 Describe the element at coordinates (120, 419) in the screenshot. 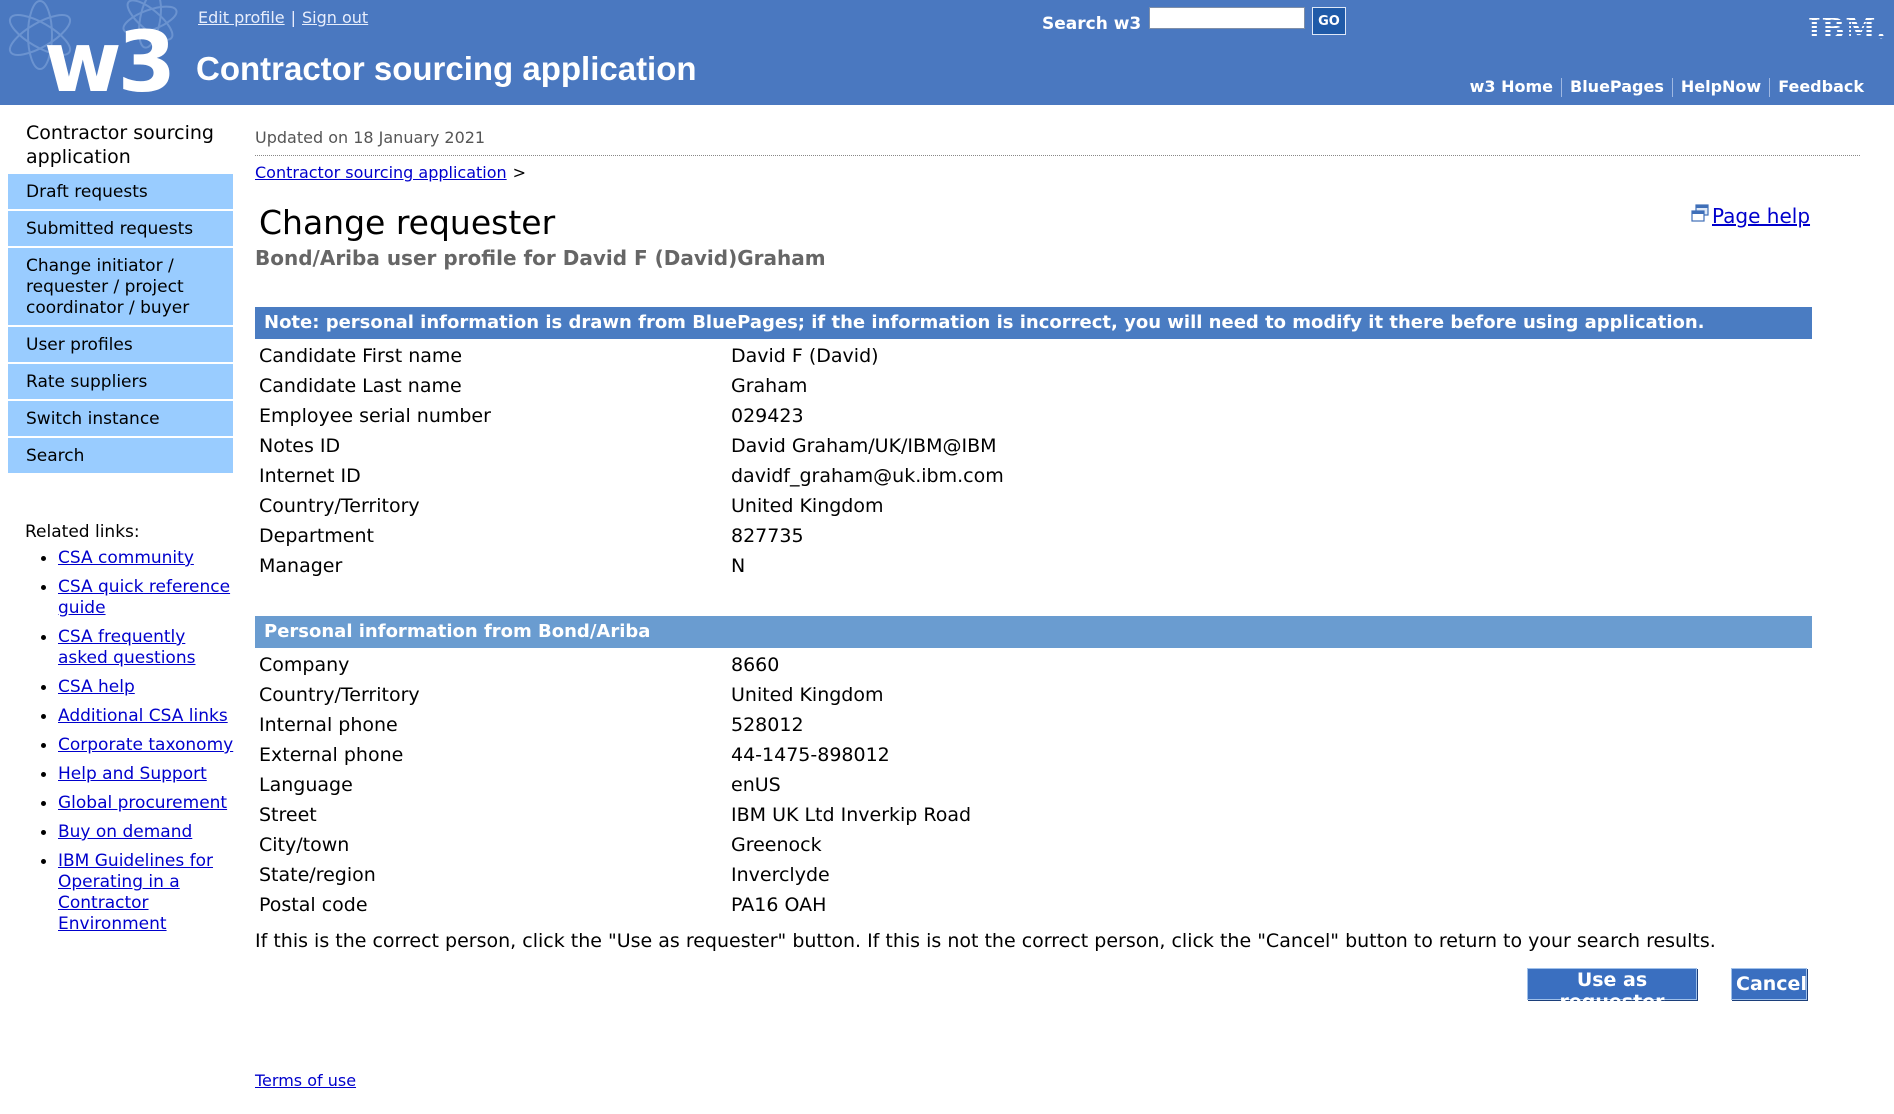

I see `sidebar-item-switch-instance: Switch instance` at that location.